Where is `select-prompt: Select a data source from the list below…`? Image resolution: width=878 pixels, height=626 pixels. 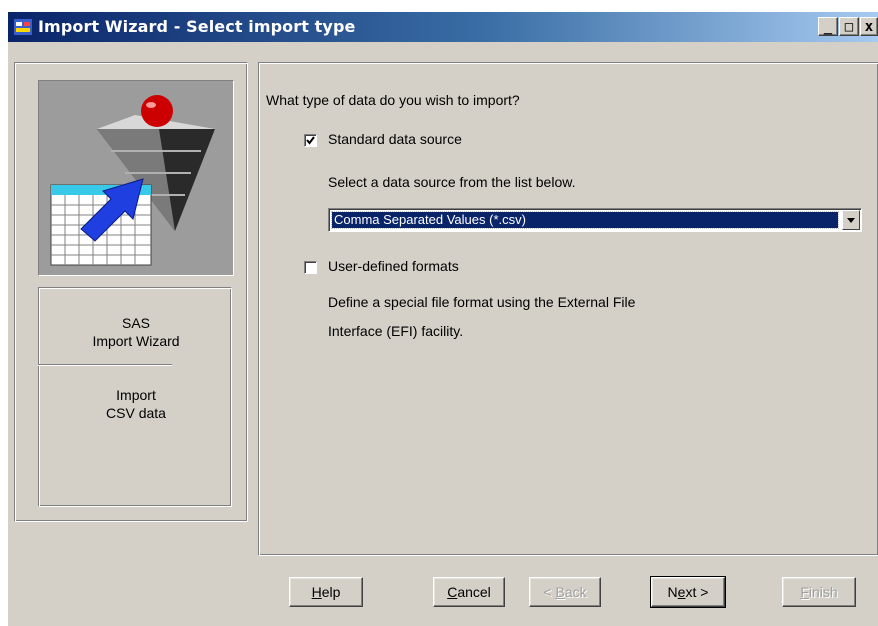
select-prompt: Select a data source from the list below… is located at coordinates (452, 182).